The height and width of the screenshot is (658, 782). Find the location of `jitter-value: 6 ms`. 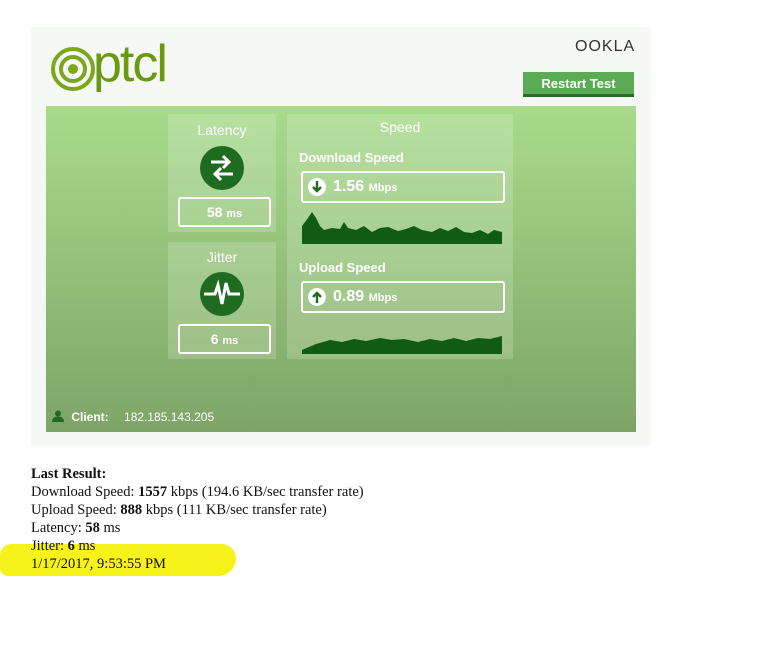

jitter-value: 6 ms is located at coordinates (224, 339).